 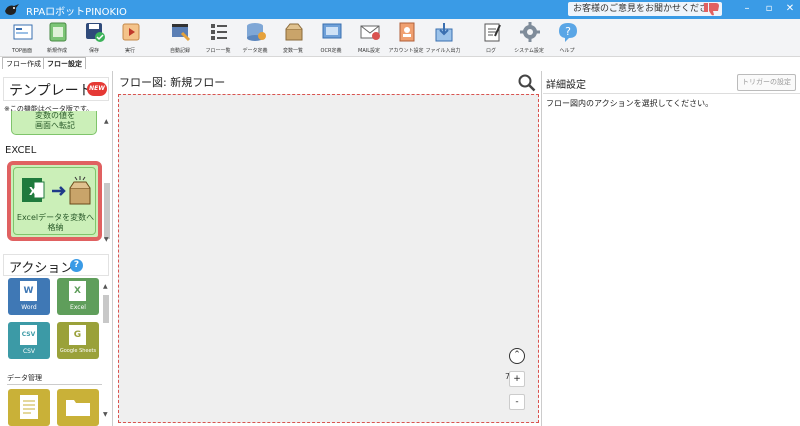 What do you see at coordinates (219, 32) in the screenshot?
I see `list-icon` at bounding box center [219, 32].